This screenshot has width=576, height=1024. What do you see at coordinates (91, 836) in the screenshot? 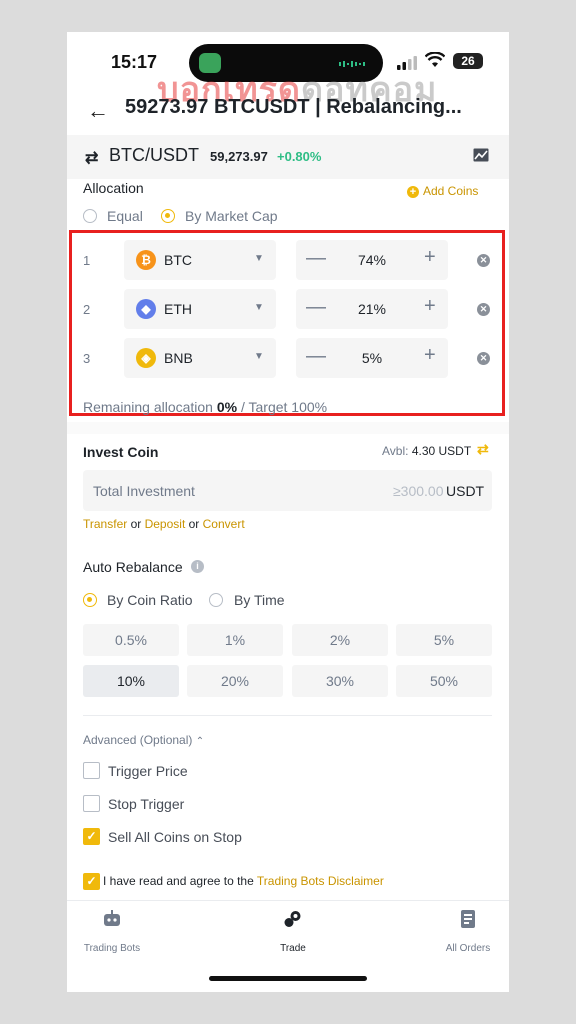
I see `sell-all-coins-checkbox: ✓` at bounding box center [91, 836].